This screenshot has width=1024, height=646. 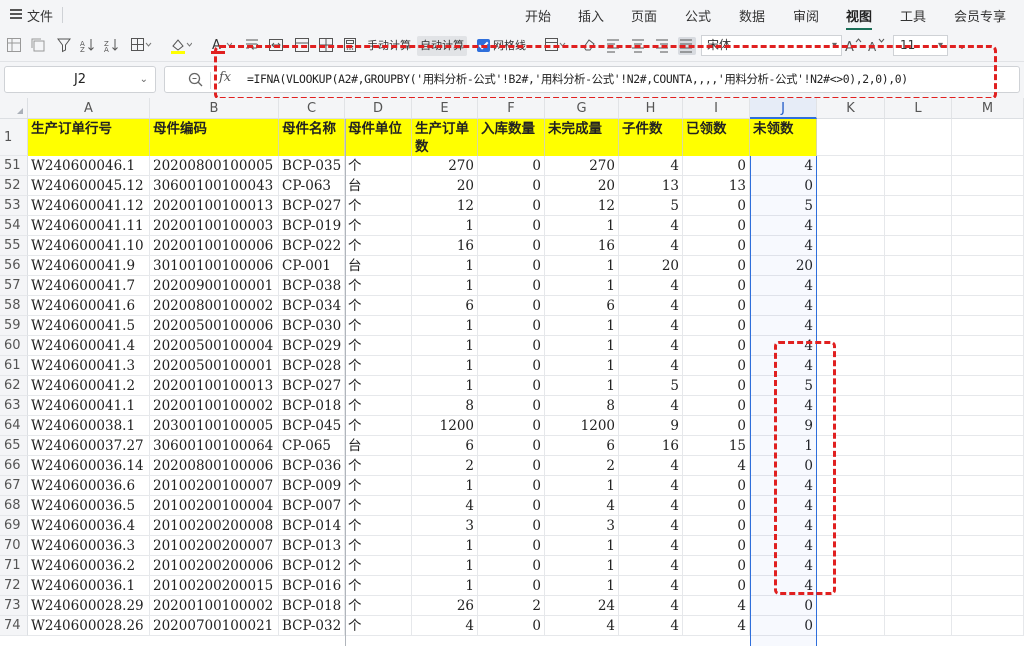 What do you see at coordinates (312, 626) in the screenshot?
I see `table-cell: BCP-032` at bounding box center [312, 626].